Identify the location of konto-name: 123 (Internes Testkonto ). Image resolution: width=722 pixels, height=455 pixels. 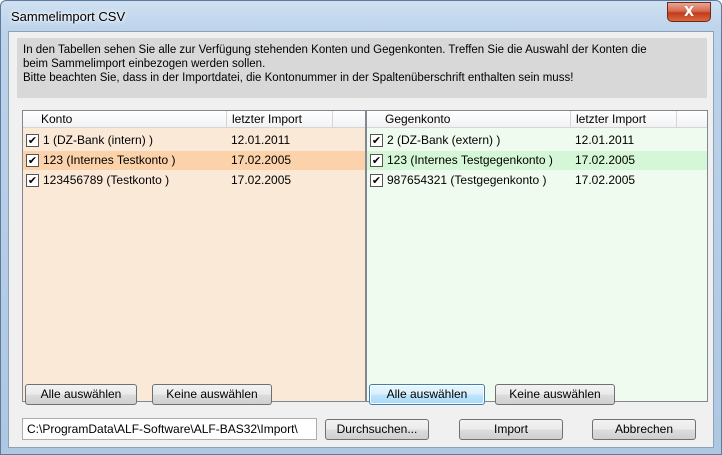
(109, 160).